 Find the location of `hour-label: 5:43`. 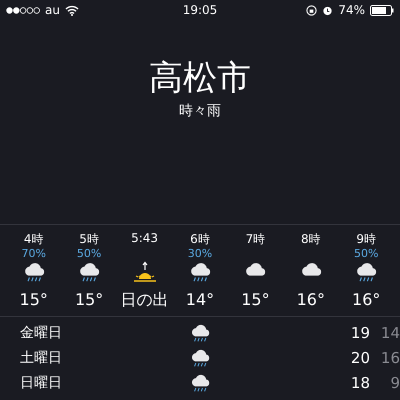

hour-label: 5:43 is located at coordinates (144, 239).